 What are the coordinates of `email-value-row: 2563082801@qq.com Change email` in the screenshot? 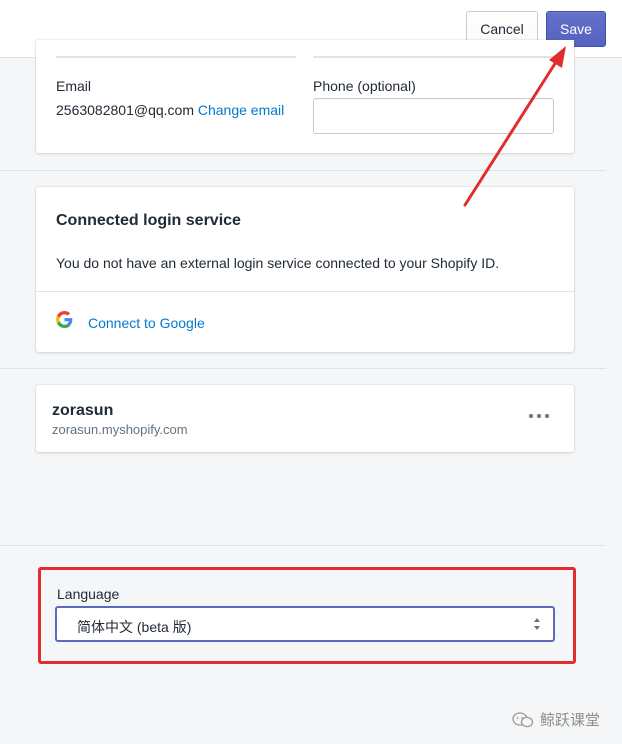 It's located at (170, 110).